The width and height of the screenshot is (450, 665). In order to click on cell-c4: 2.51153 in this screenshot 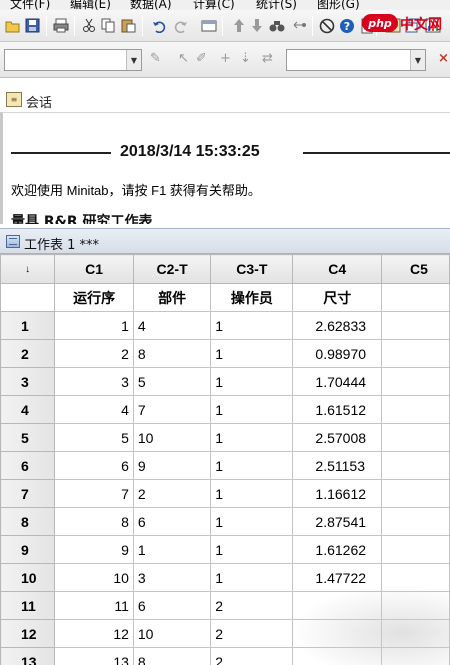, I will do `click(337, 465)`.